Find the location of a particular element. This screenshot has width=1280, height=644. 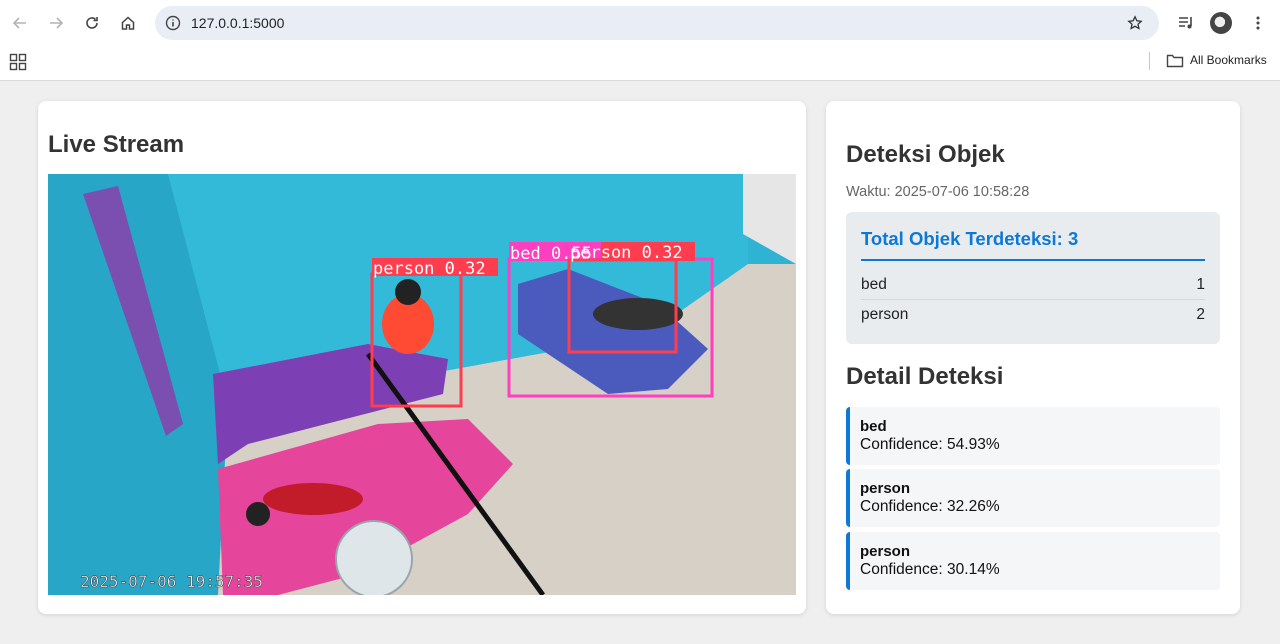

reading-list-button is located at coordinates (1186, 23).